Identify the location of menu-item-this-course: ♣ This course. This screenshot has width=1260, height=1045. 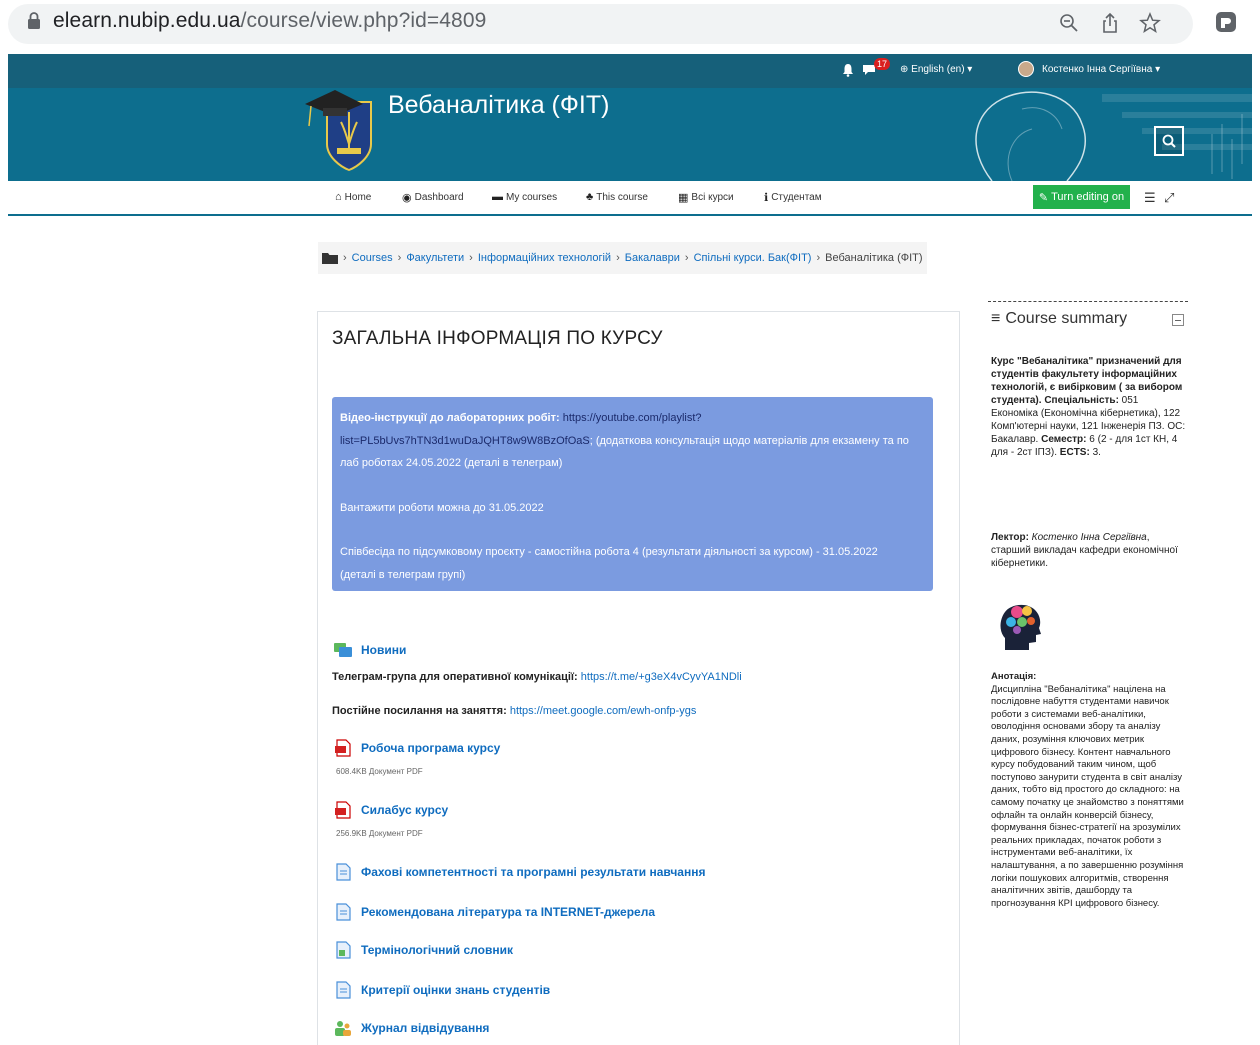
(617, 197).